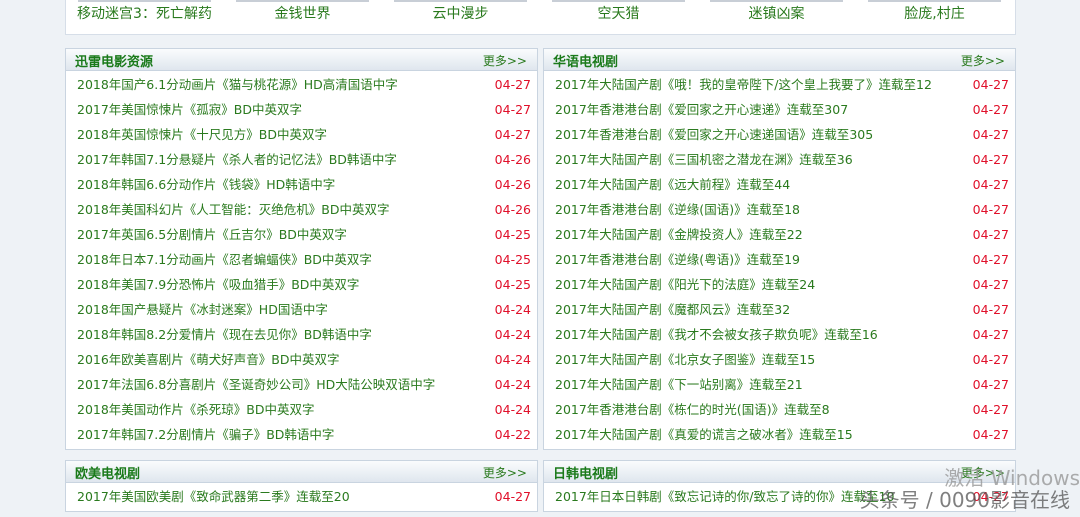 This screenshot has width=1080, height=517. What do you see at coordinates (701, 109) in the screenshot?
I see `item-link: 2017年香港港台剧《爱回家之开心速递》连载至307` at bounding box center [701, 109].